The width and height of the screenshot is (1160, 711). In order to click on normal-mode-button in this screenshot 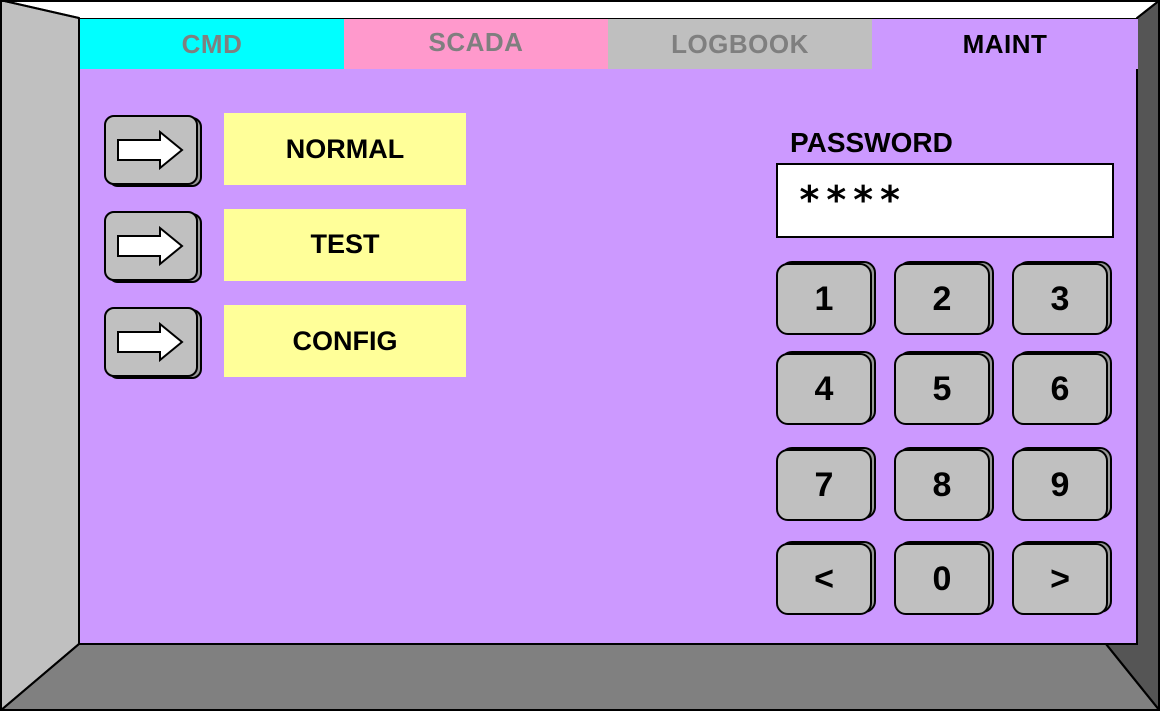, I will do `click(154, 152)`.